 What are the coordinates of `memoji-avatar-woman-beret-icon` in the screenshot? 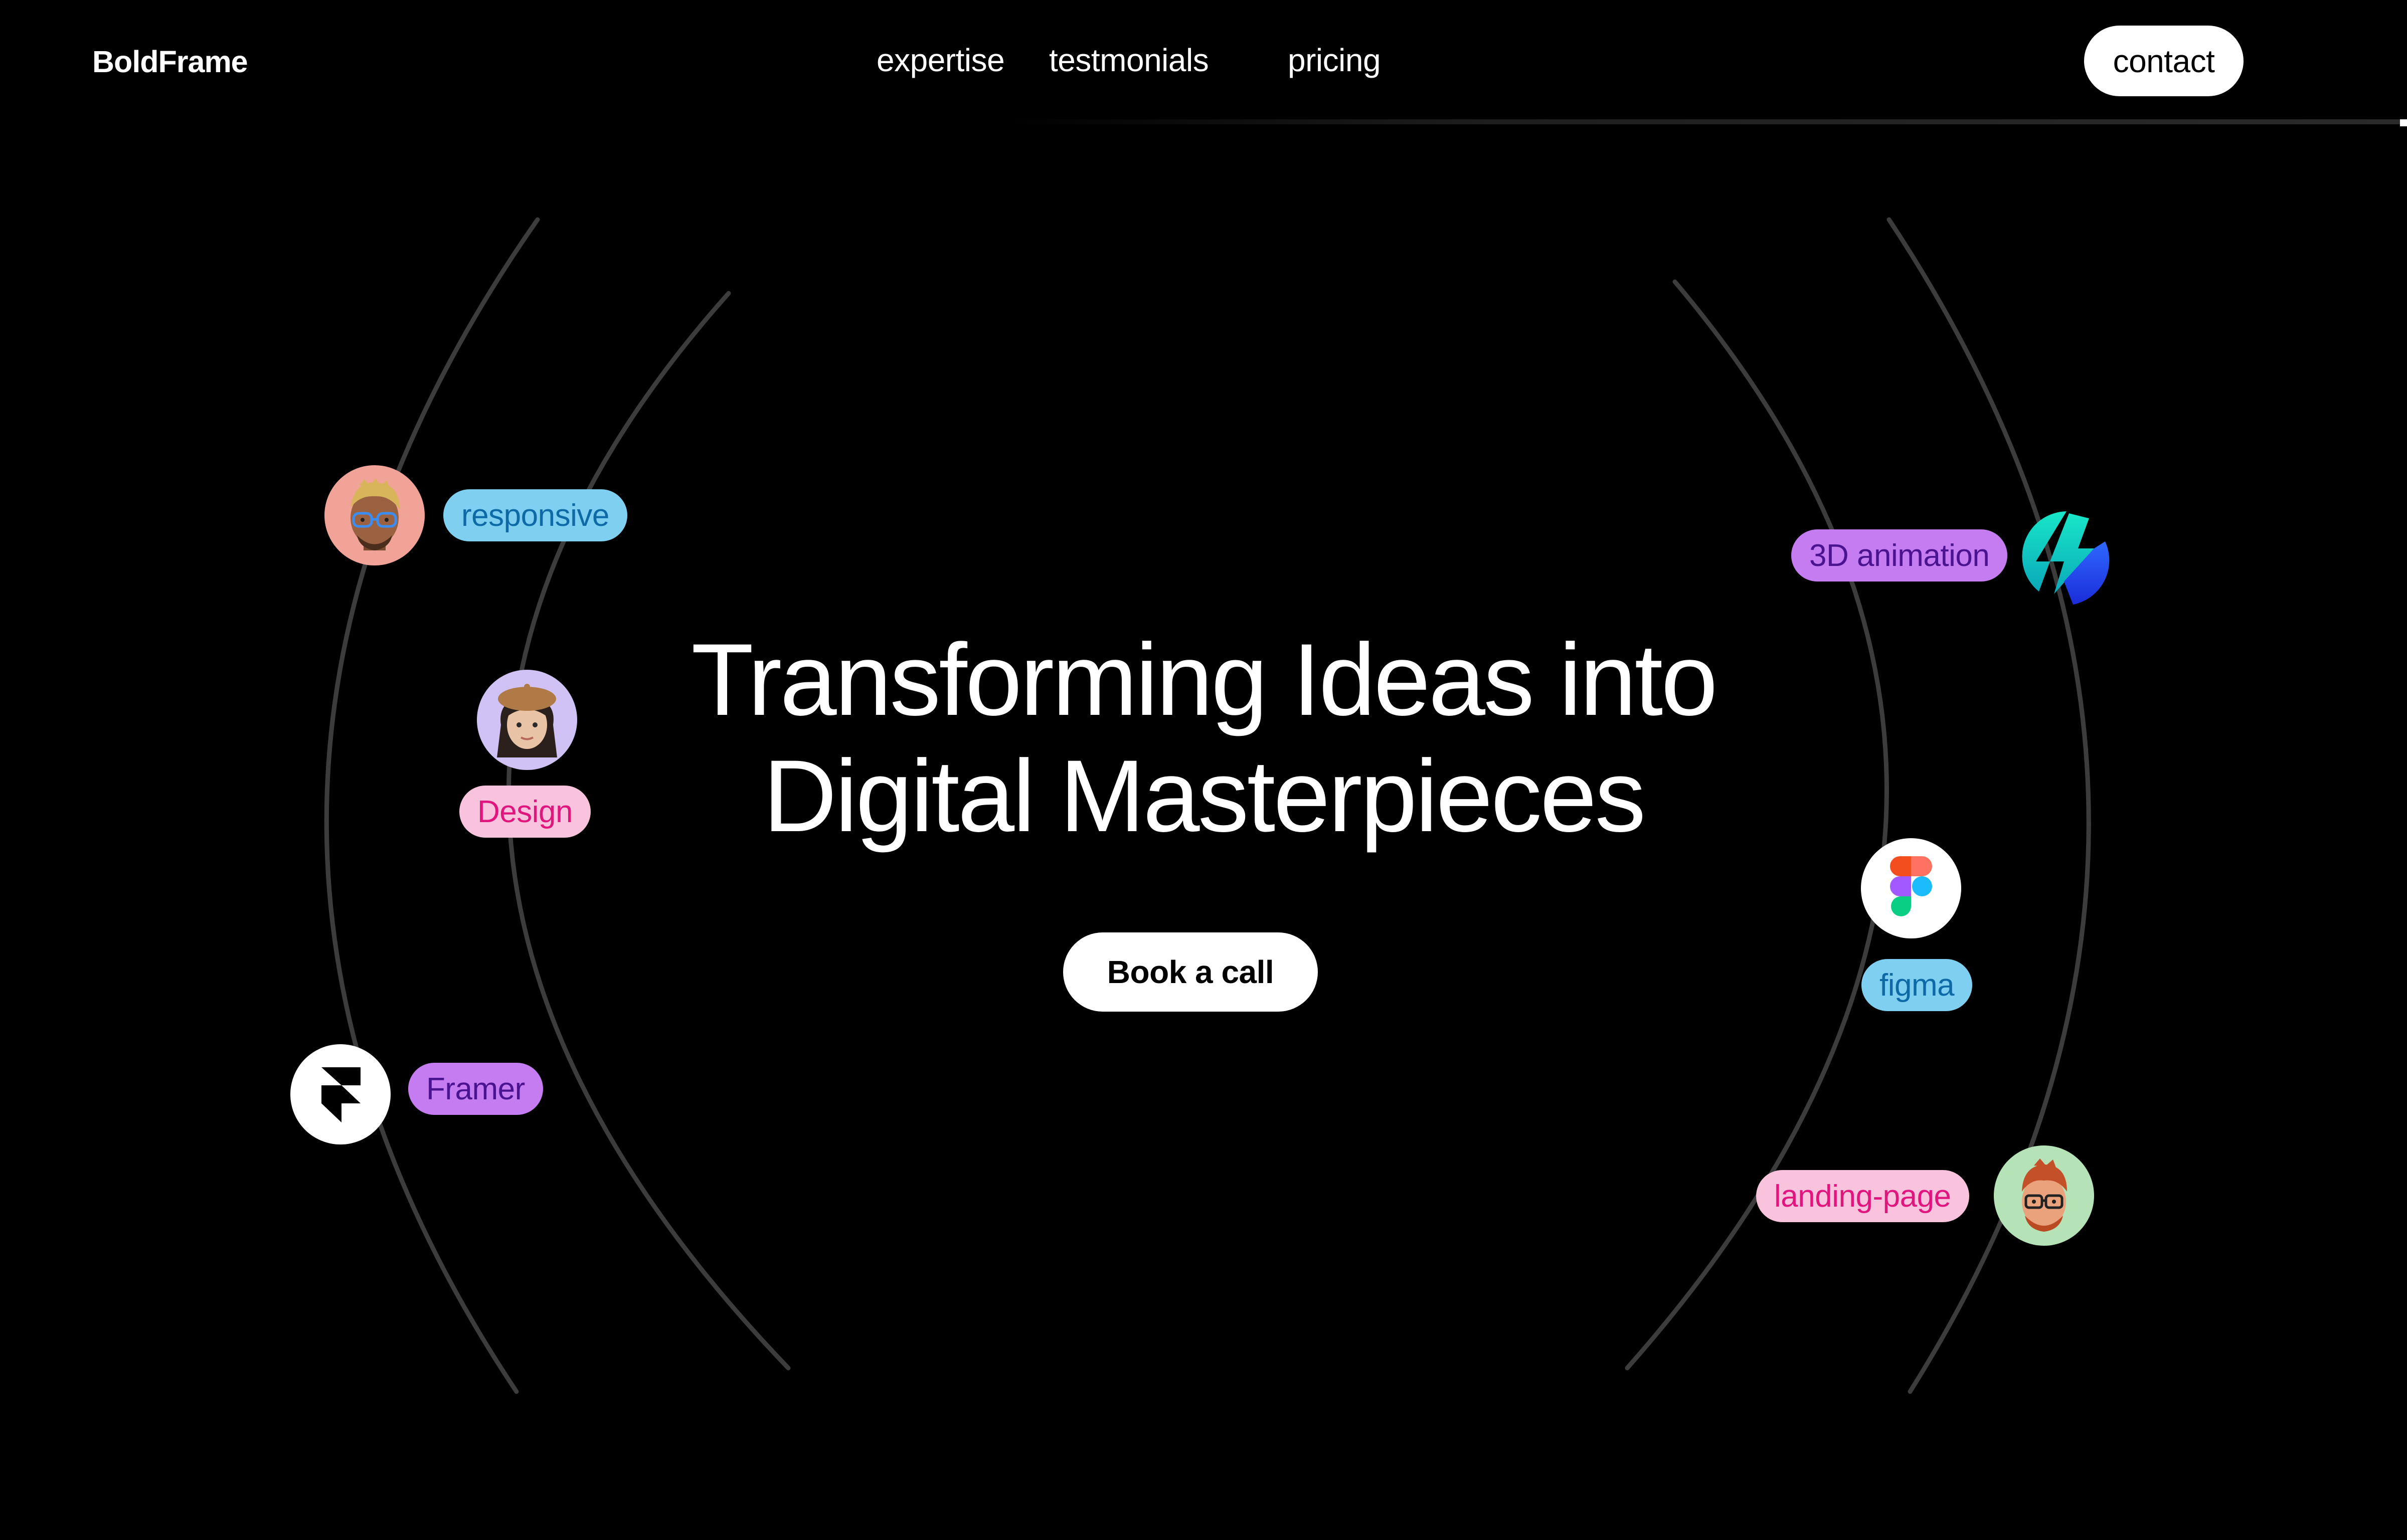 It's located at (527, 720).